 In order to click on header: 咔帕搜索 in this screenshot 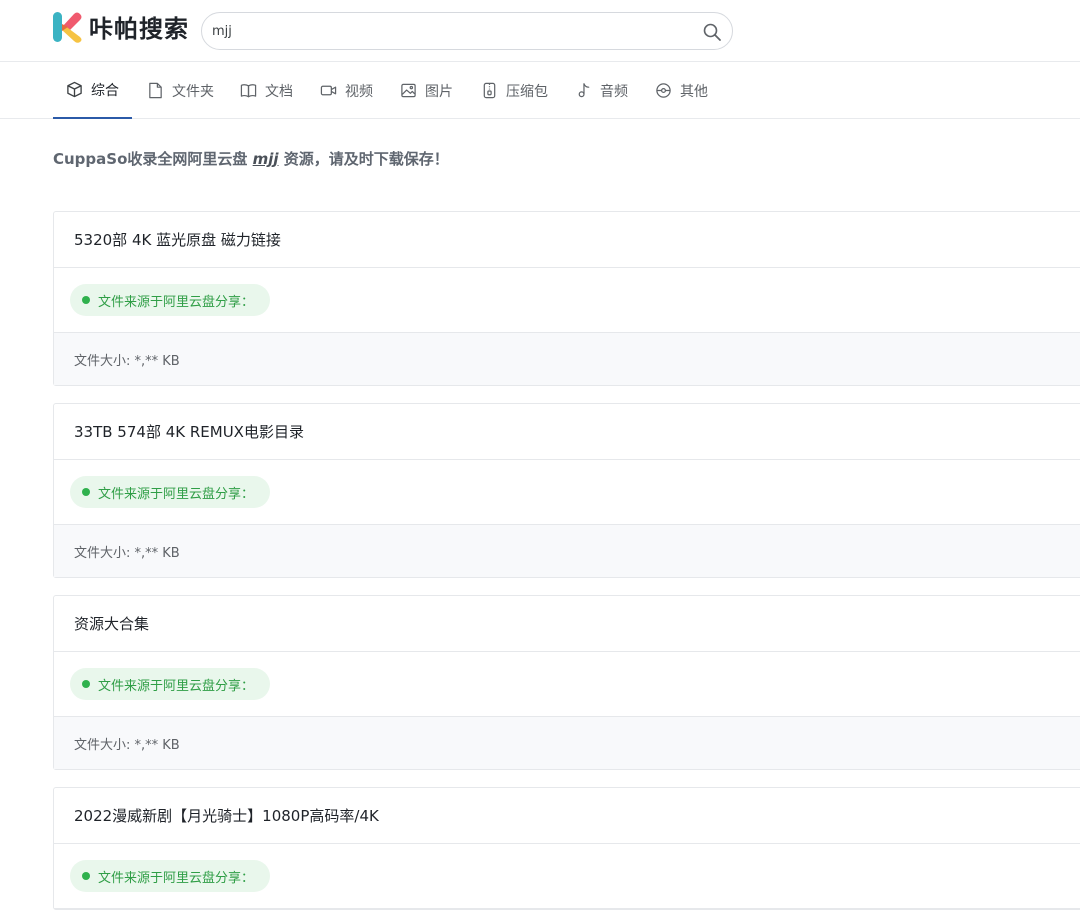, I will do `click(540, 31)`.